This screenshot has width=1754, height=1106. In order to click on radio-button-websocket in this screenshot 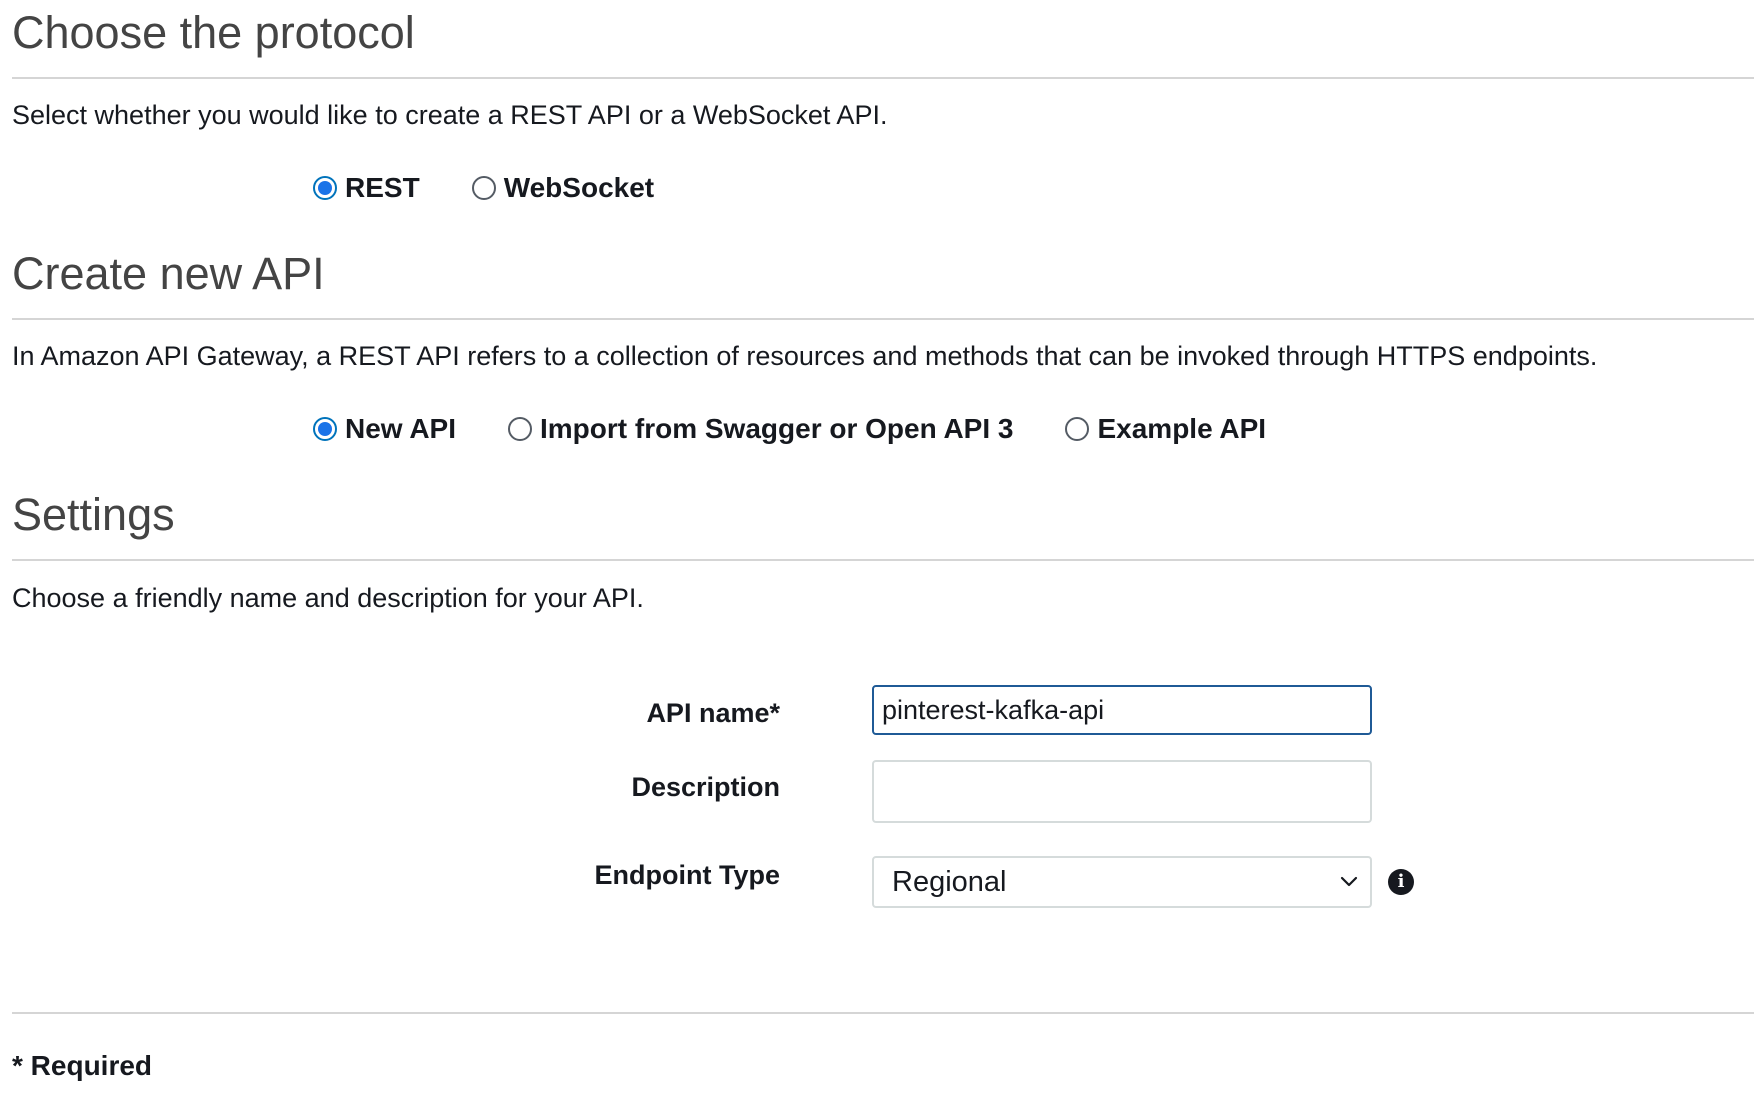, I will do `click(483, 188)`.